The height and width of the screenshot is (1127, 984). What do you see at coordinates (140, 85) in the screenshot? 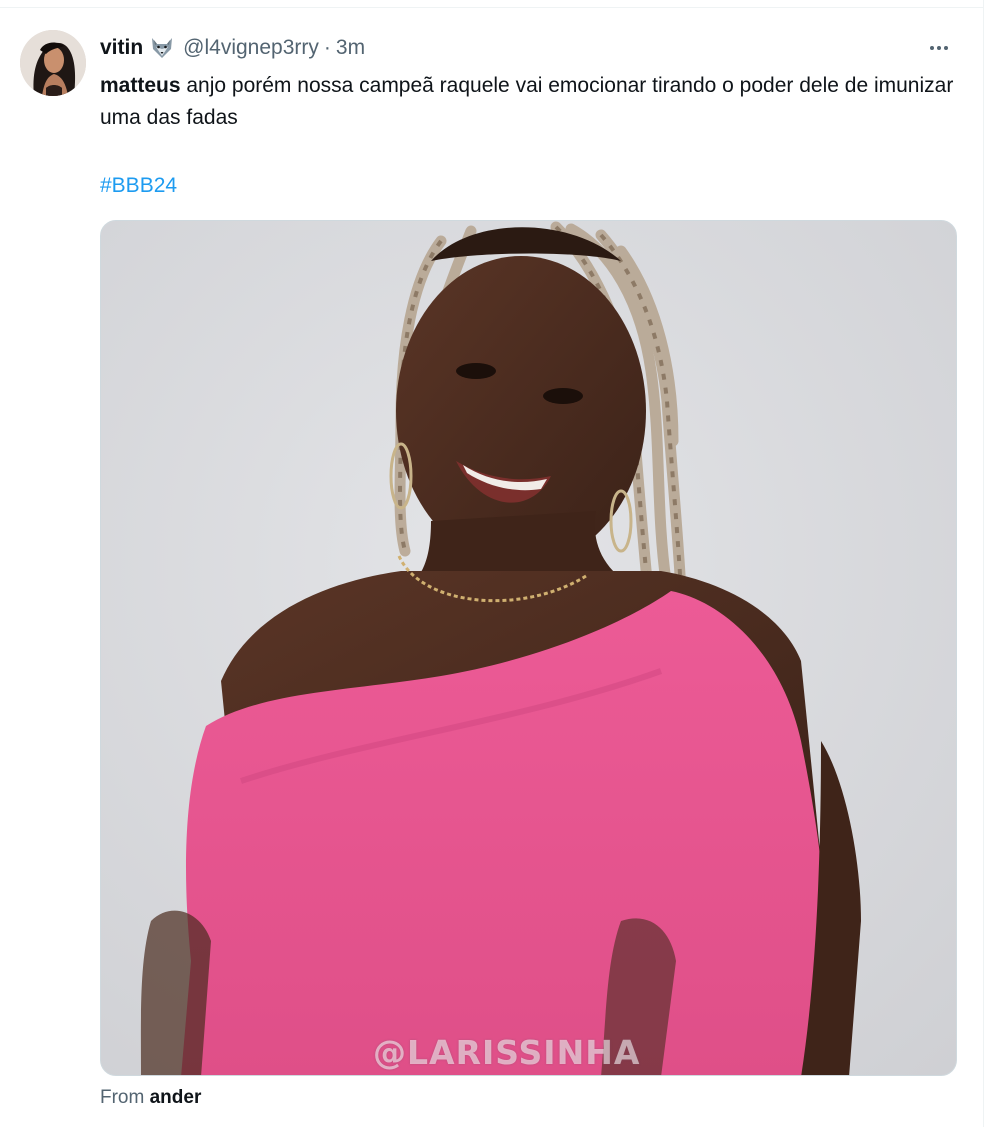
I see `mention-link: matteus` at bounding box center [140, 85].